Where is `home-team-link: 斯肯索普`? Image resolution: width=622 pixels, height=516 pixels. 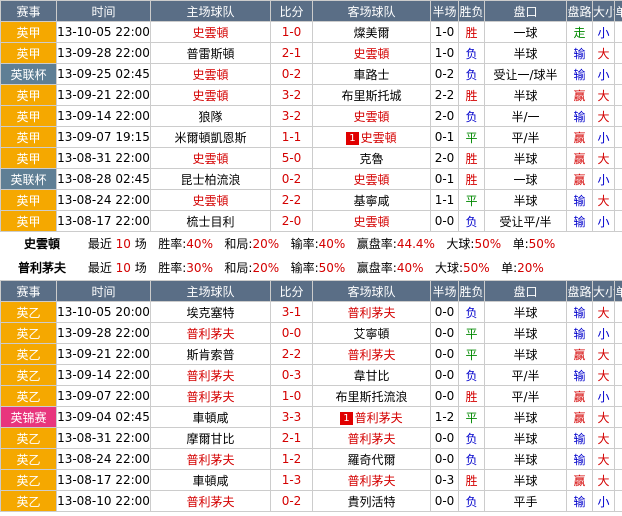
home-team-link: 斯肯索普 is located at coordinates (210, 354).